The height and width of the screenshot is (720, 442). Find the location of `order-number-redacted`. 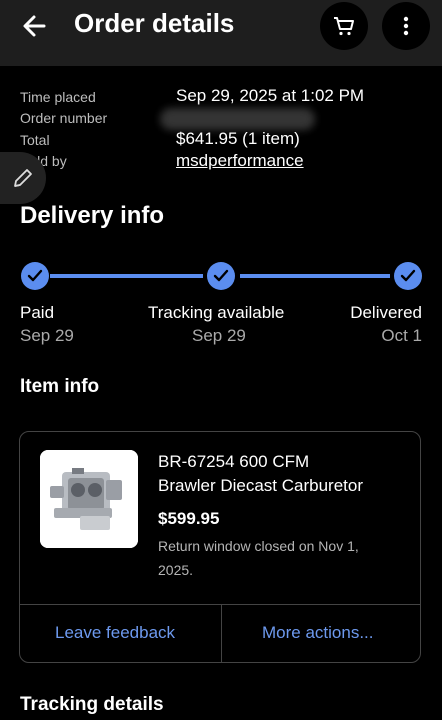

order-number-redacted is located at coordinates (237, 119).